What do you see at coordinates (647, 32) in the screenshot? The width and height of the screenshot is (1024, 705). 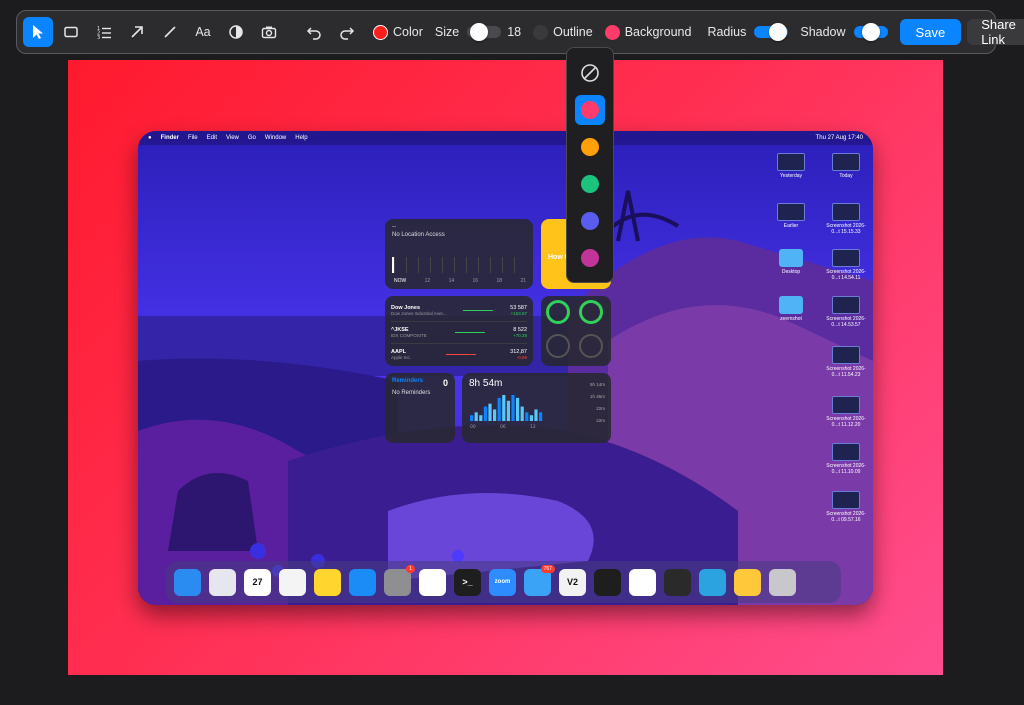 I see `background-control: Background` at bounding box center [647, 32].